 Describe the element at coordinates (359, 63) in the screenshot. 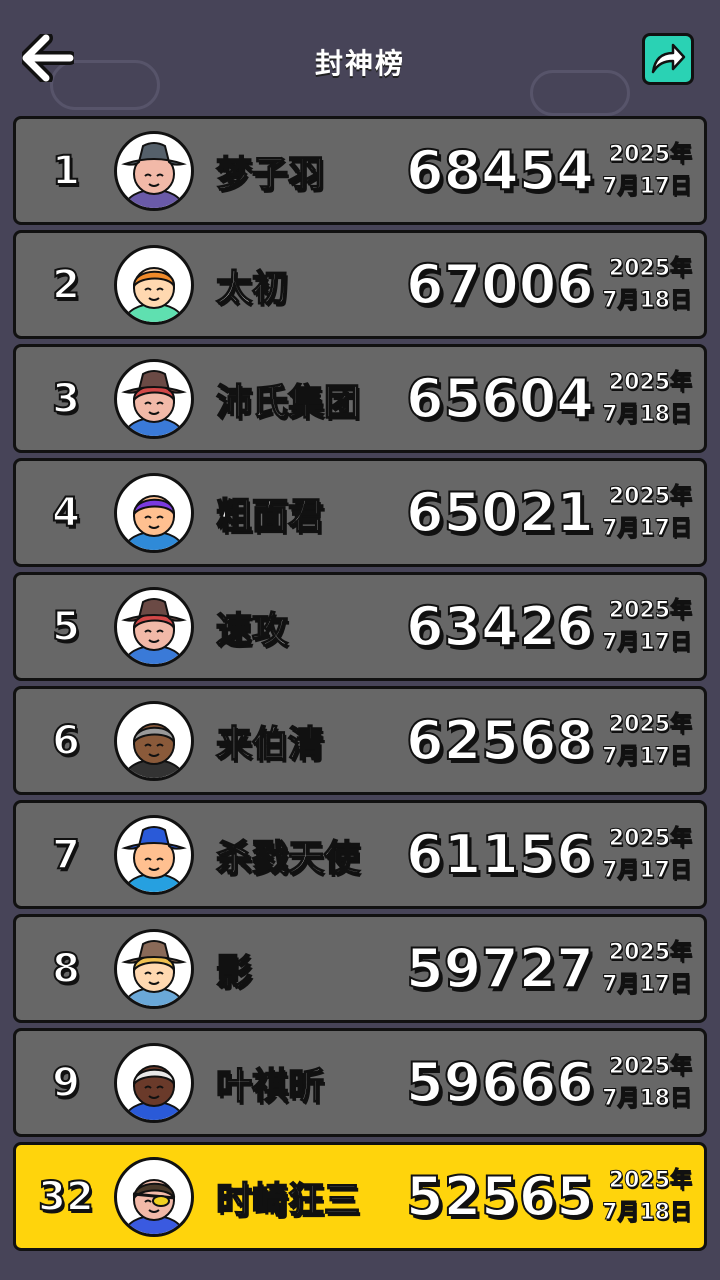

I see `page-title: 封神榜` at that location.